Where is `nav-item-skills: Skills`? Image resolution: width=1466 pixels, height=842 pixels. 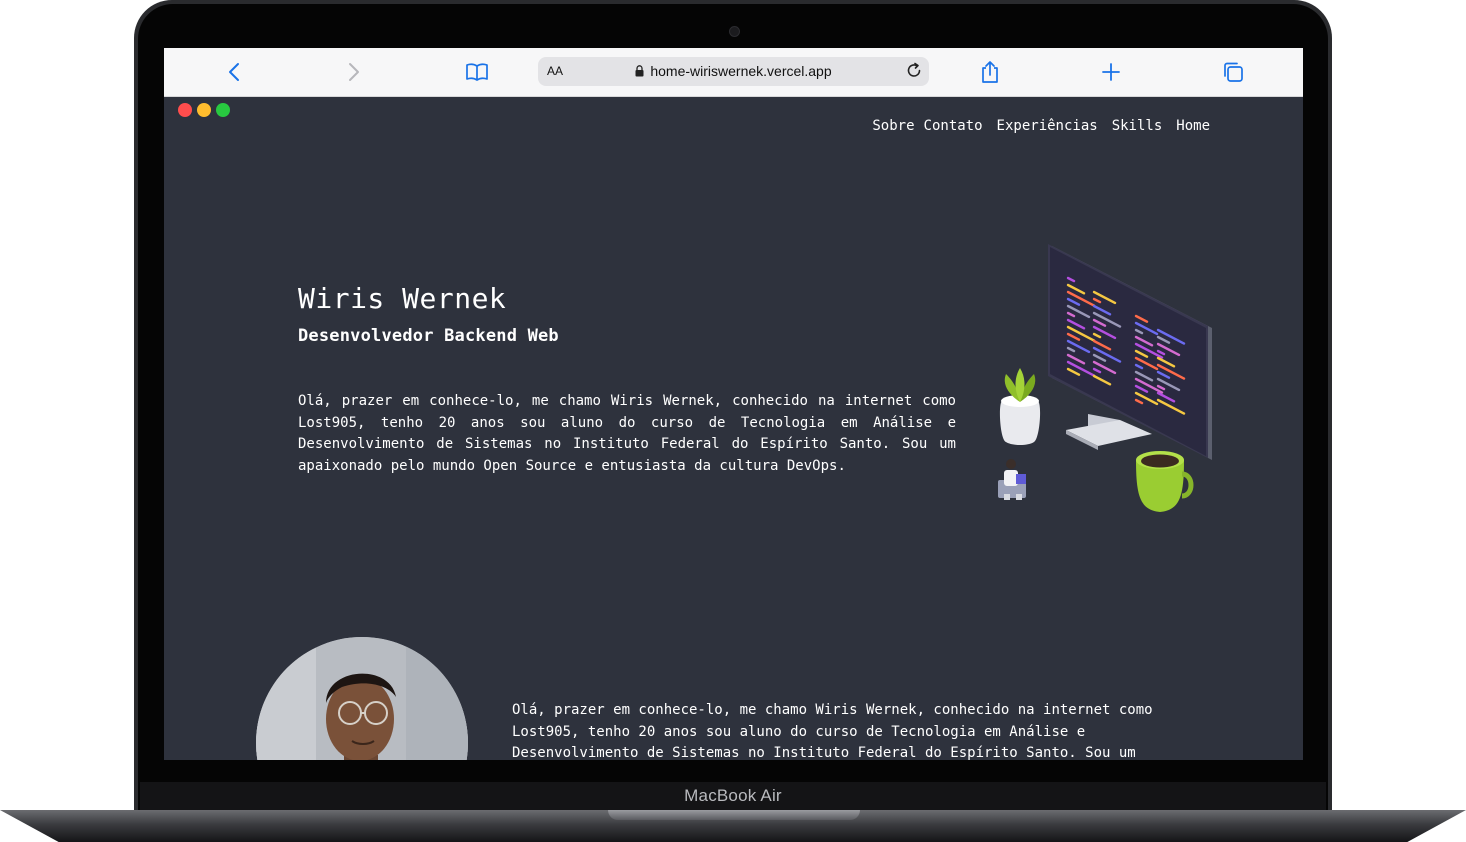
nav-item-skills: Skills is located at coordinates (1137, 126).